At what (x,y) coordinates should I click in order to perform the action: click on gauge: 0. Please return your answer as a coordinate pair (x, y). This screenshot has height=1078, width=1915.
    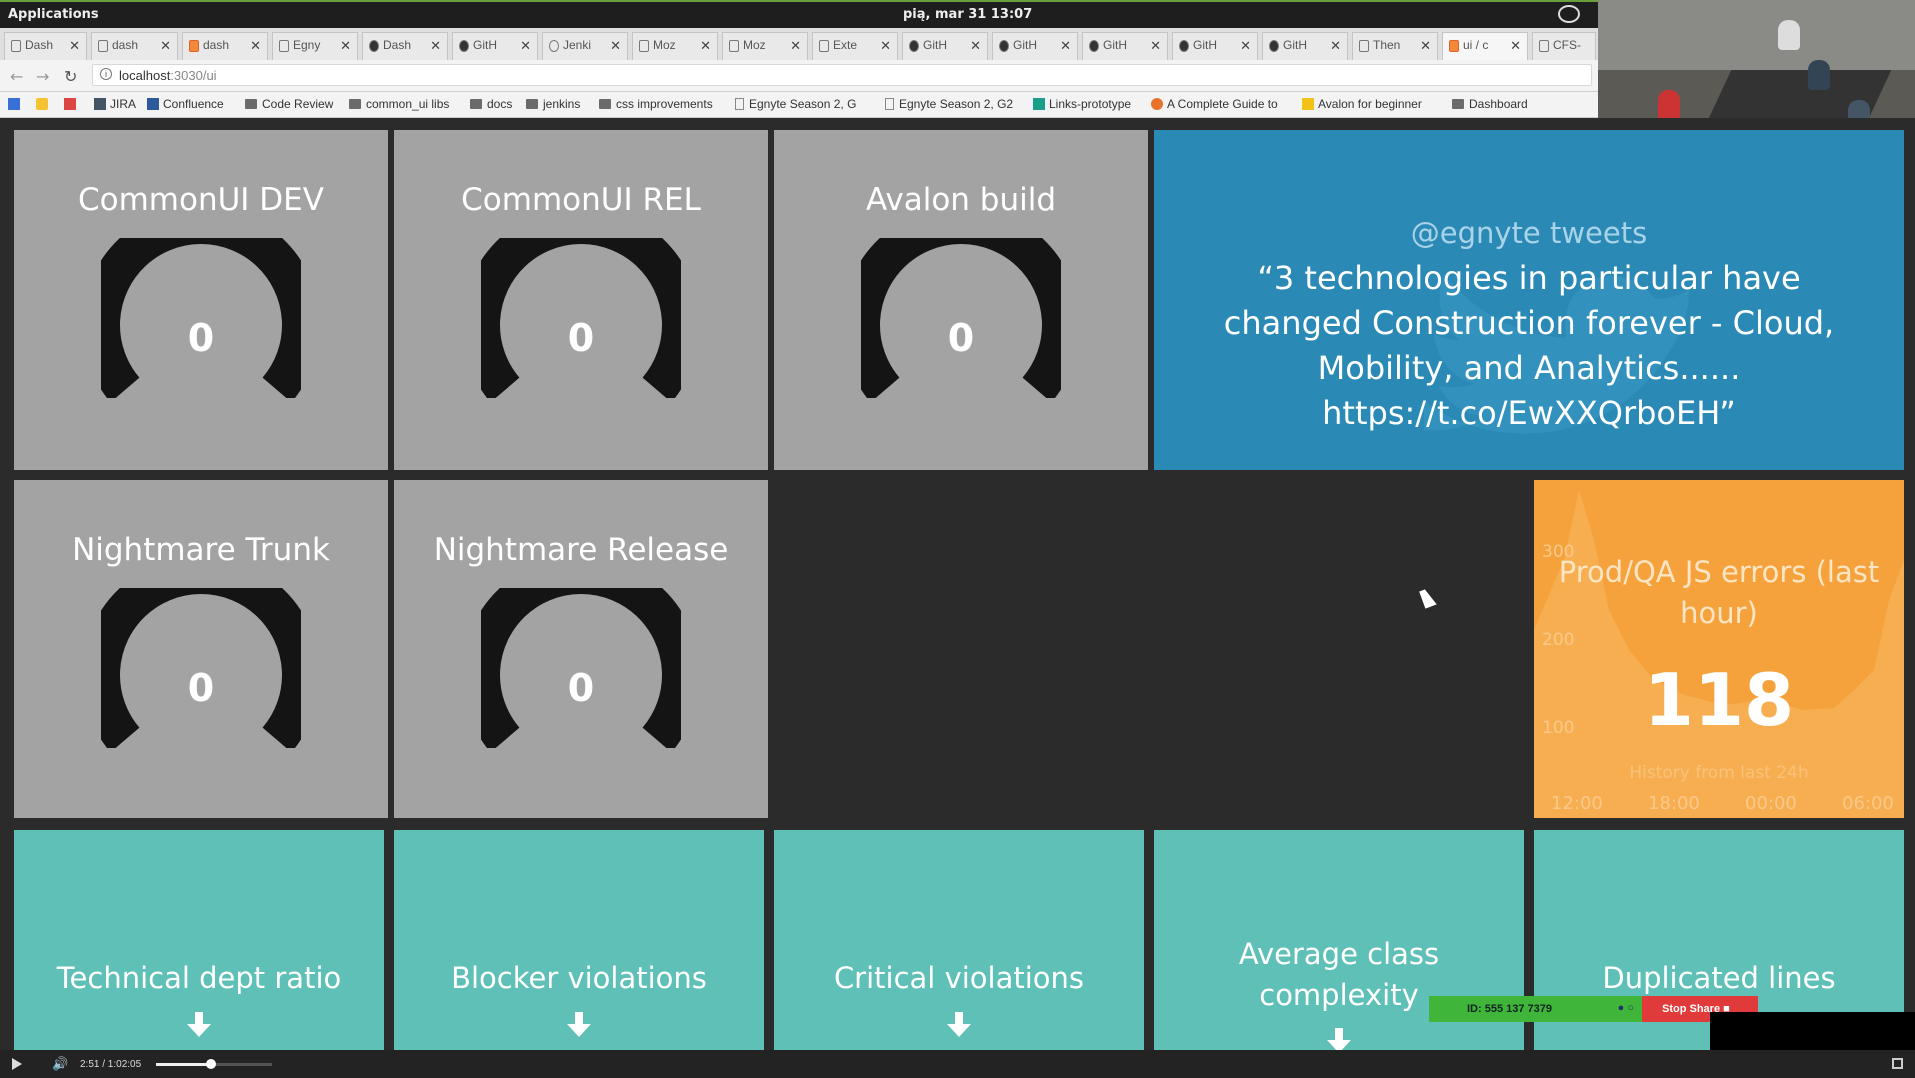
    Looking at the image, I should click on (581, 654).